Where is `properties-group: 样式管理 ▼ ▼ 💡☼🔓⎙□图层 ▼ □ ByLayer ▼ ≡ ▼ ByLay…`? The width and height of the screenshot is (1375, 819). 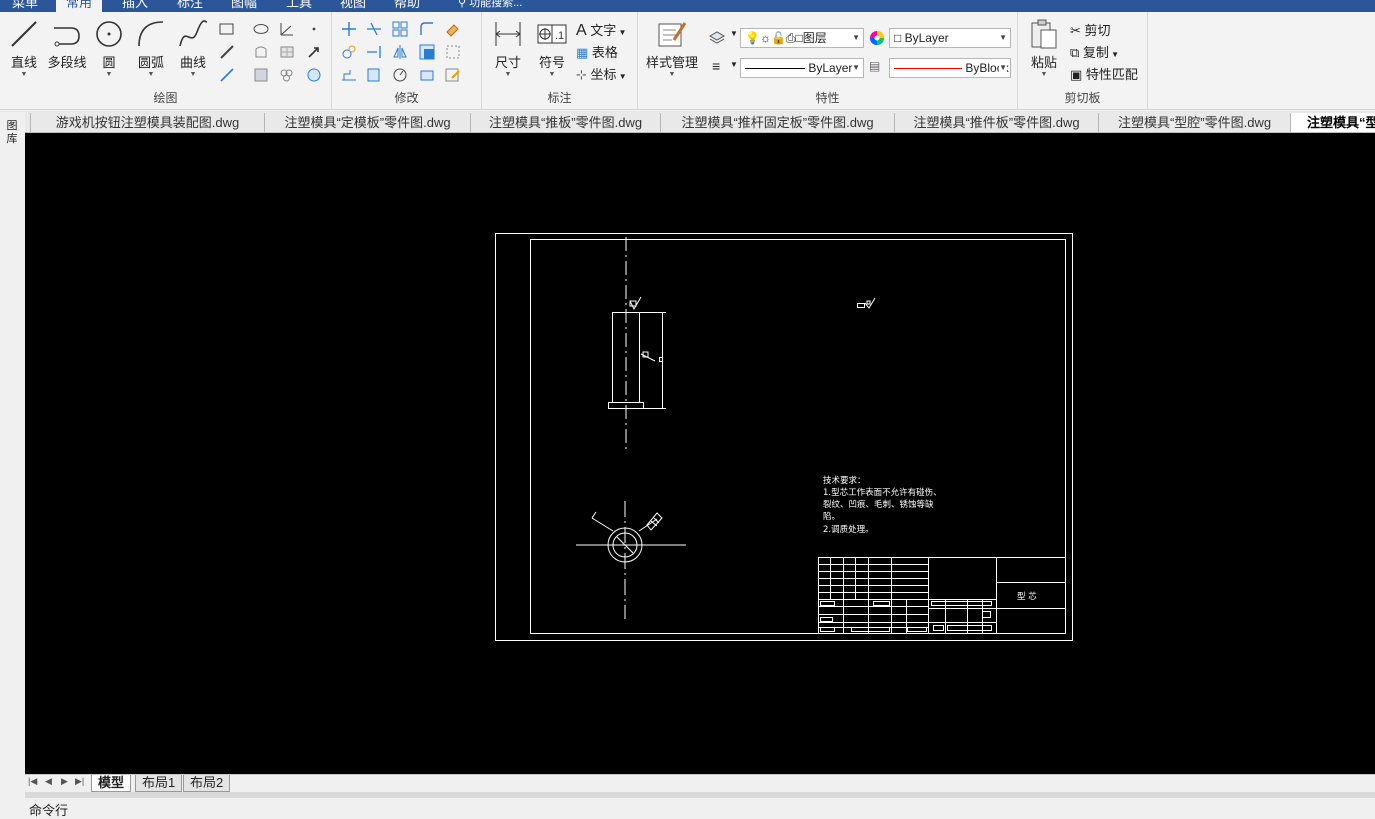
properties-group: 样式管理 ▼ ▼ 💡☼🔓⎙□图层 ▼ □ ByLayer ▼ ≡ ▼ ByLay… is located at coordinates (828, 61).